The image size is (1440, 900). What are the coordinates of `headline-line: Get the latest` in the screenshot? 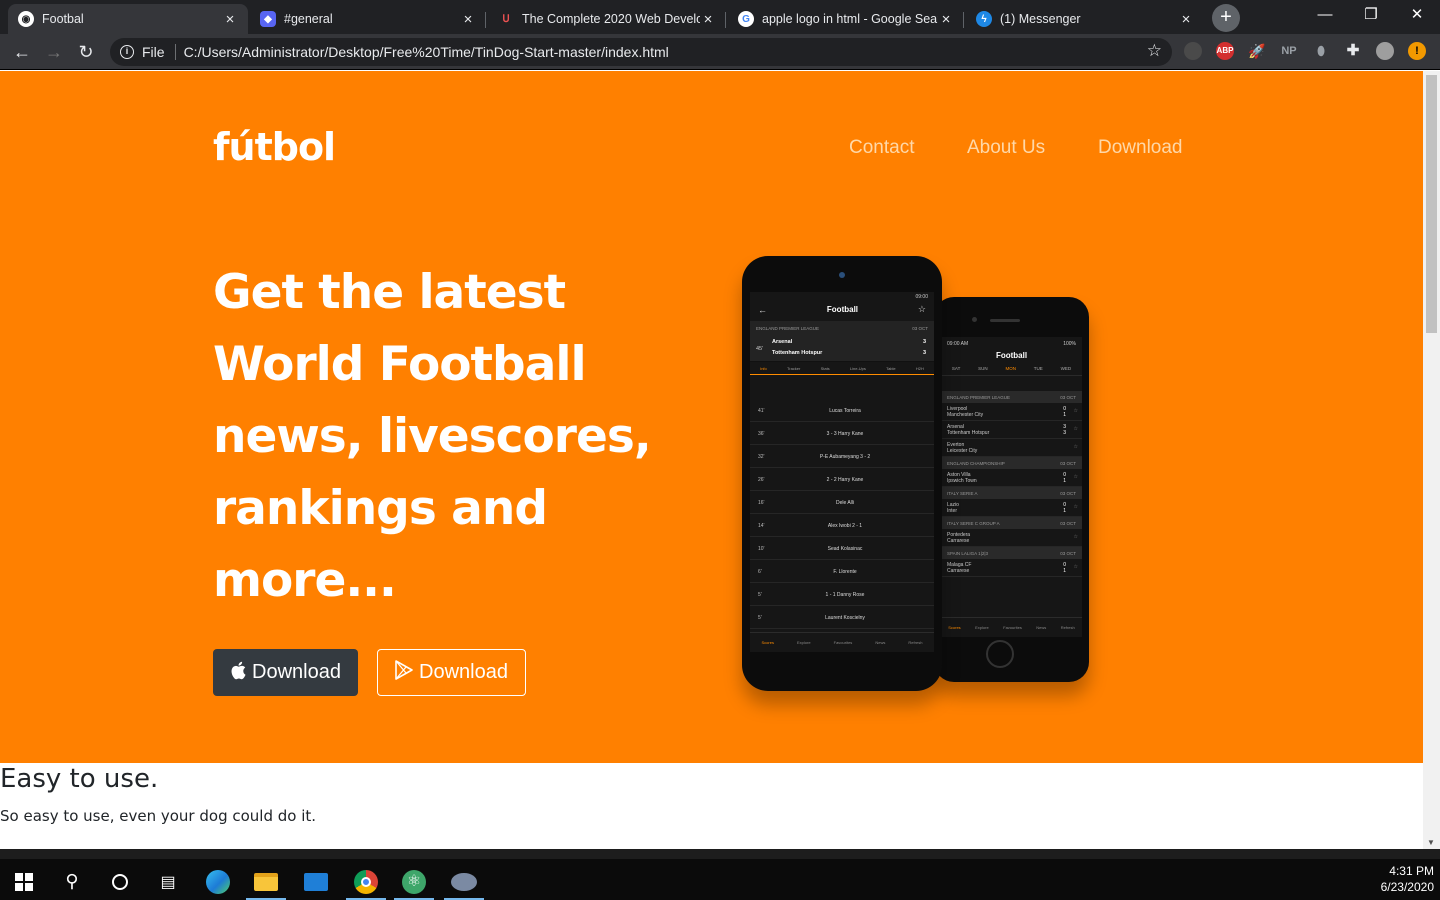 It's located at (389, 292).